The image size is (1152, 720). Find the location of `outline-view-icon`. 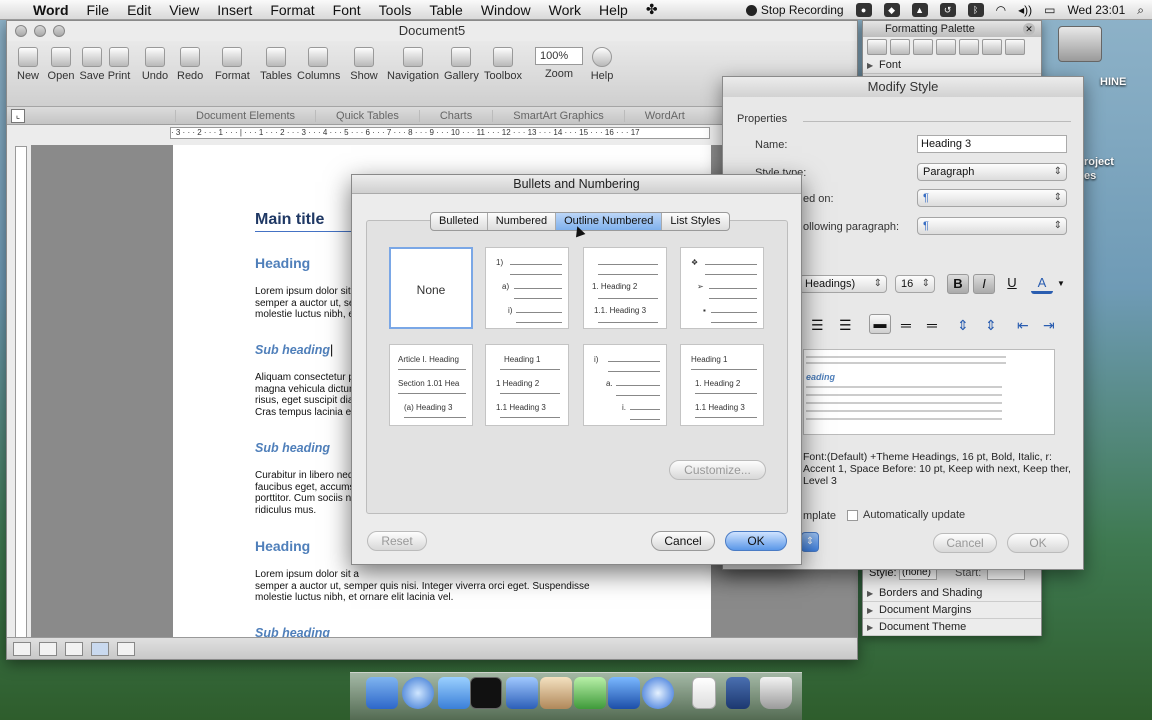

outline-view-icon is located at coordinates (48, 649).